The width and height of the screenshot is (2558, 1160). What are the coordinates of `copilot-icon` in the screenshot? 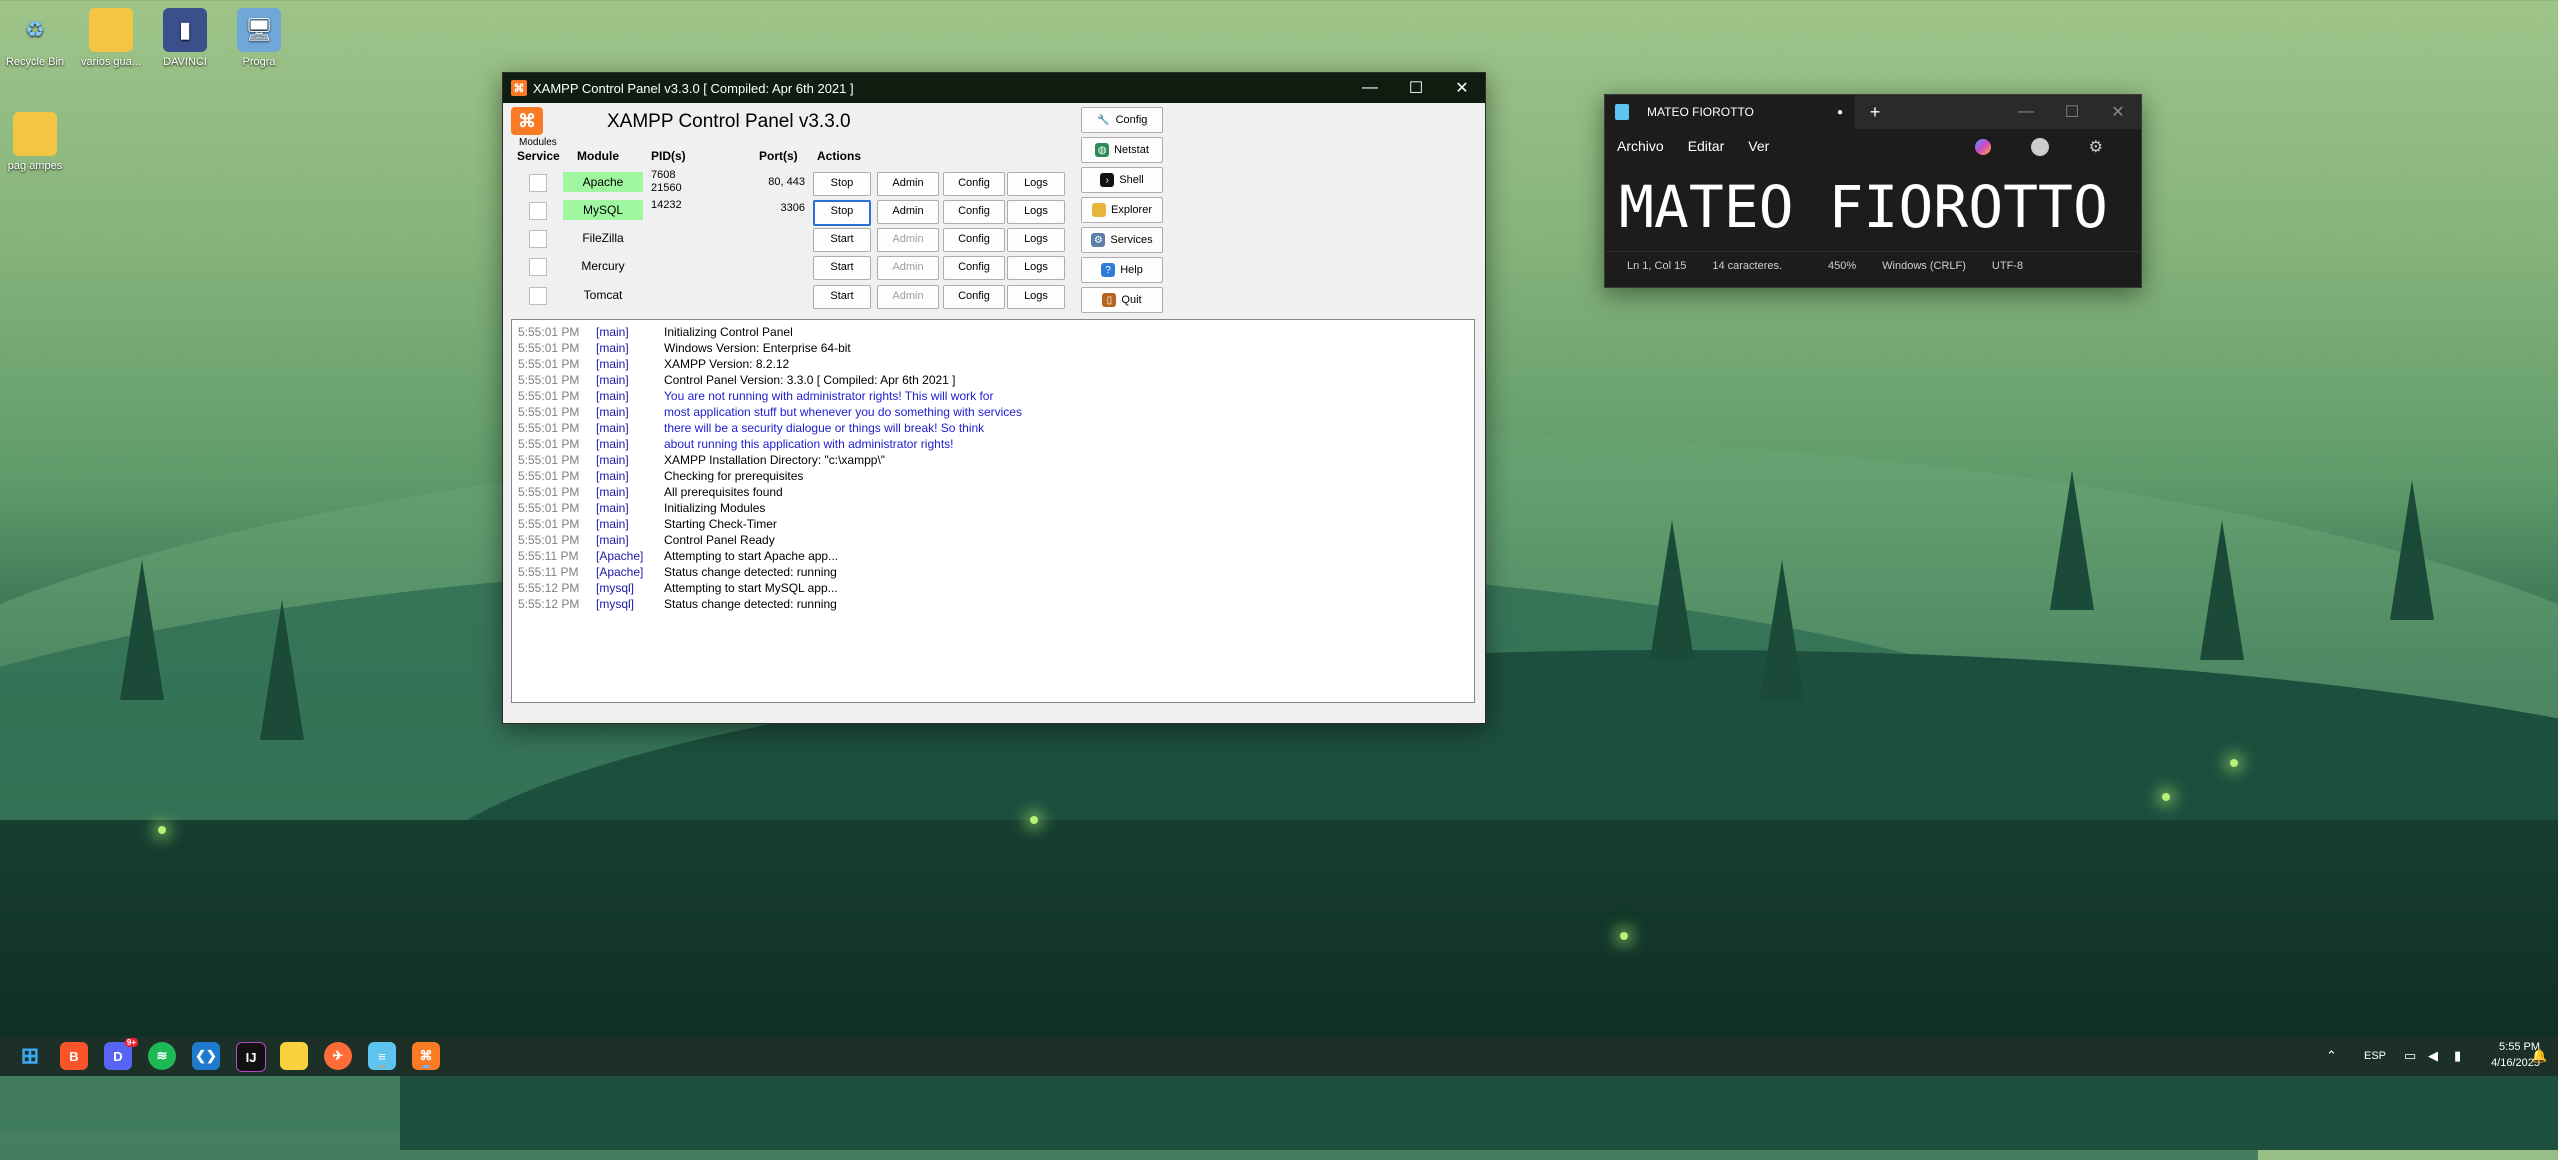 It's located at (1982, 147).